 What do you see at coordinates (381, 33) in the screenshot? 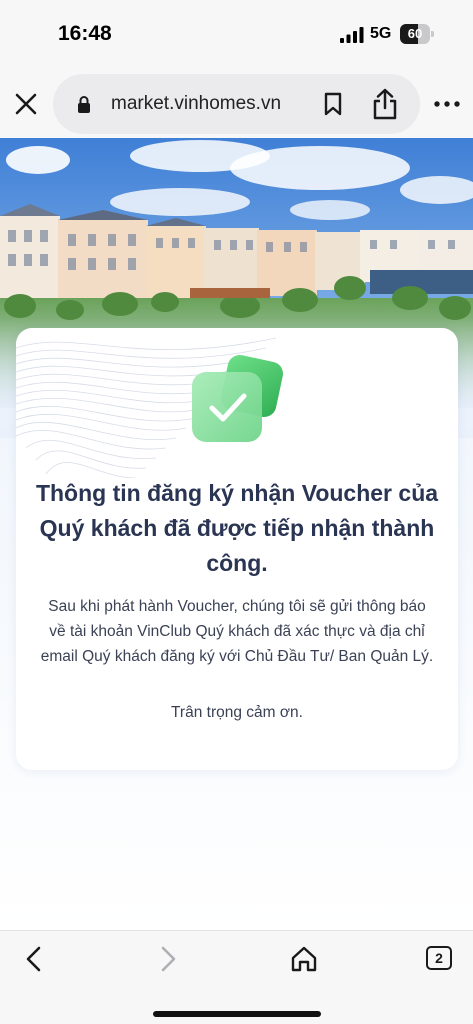
I see `network-label: 5G` at bounding box center [381, 33].